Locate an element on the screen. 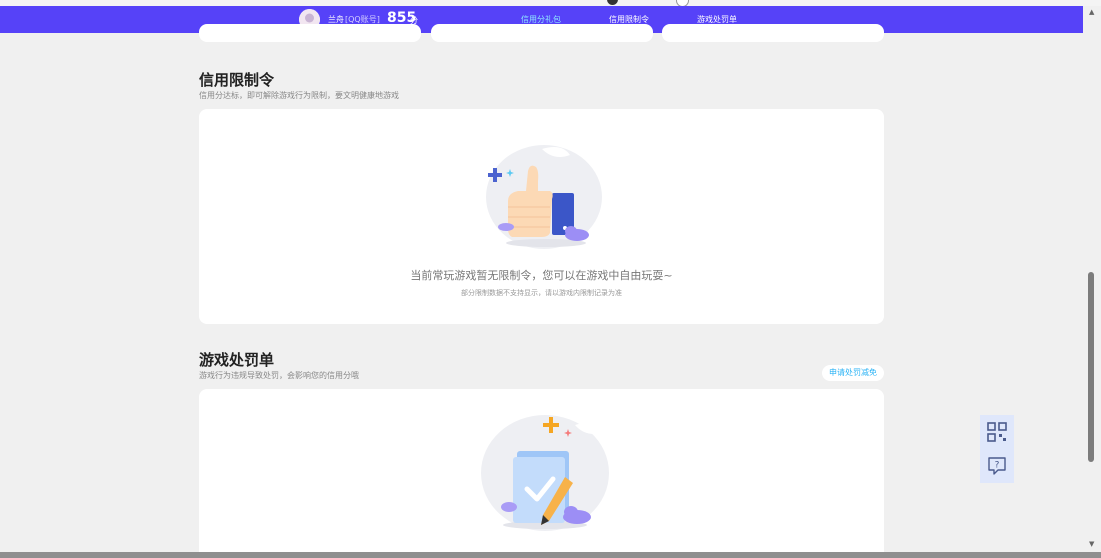 The image size is (1101, 558). help-feedback-icon: ? is located at coordinates (997, 466).